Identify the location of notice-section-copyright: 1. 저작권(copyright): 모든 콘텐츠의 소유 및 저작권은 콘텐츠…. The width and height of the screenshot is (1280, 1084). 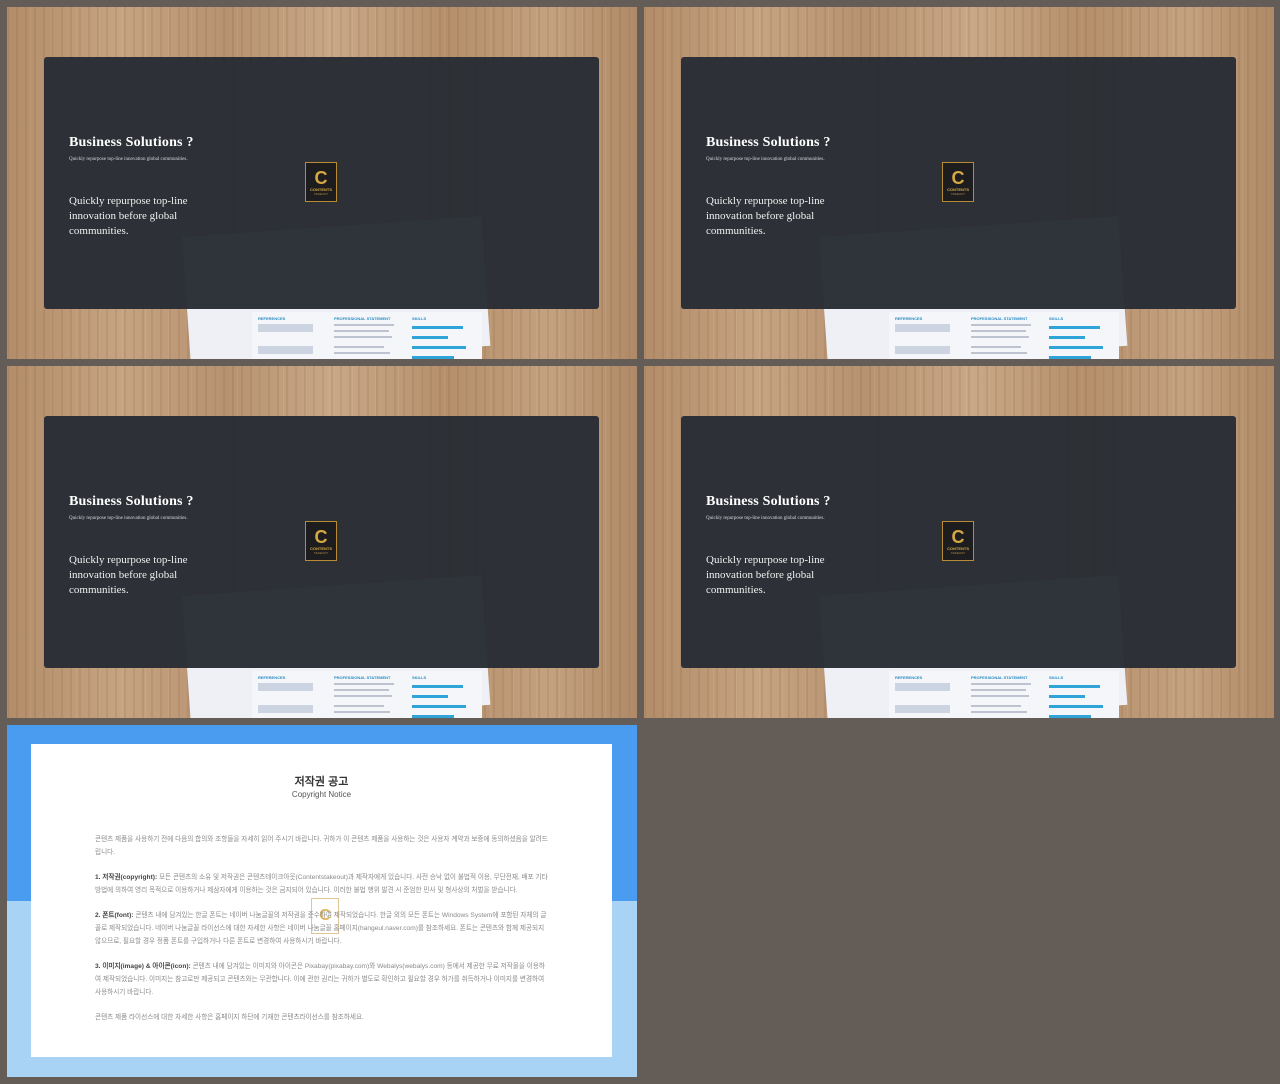
(322, 884).